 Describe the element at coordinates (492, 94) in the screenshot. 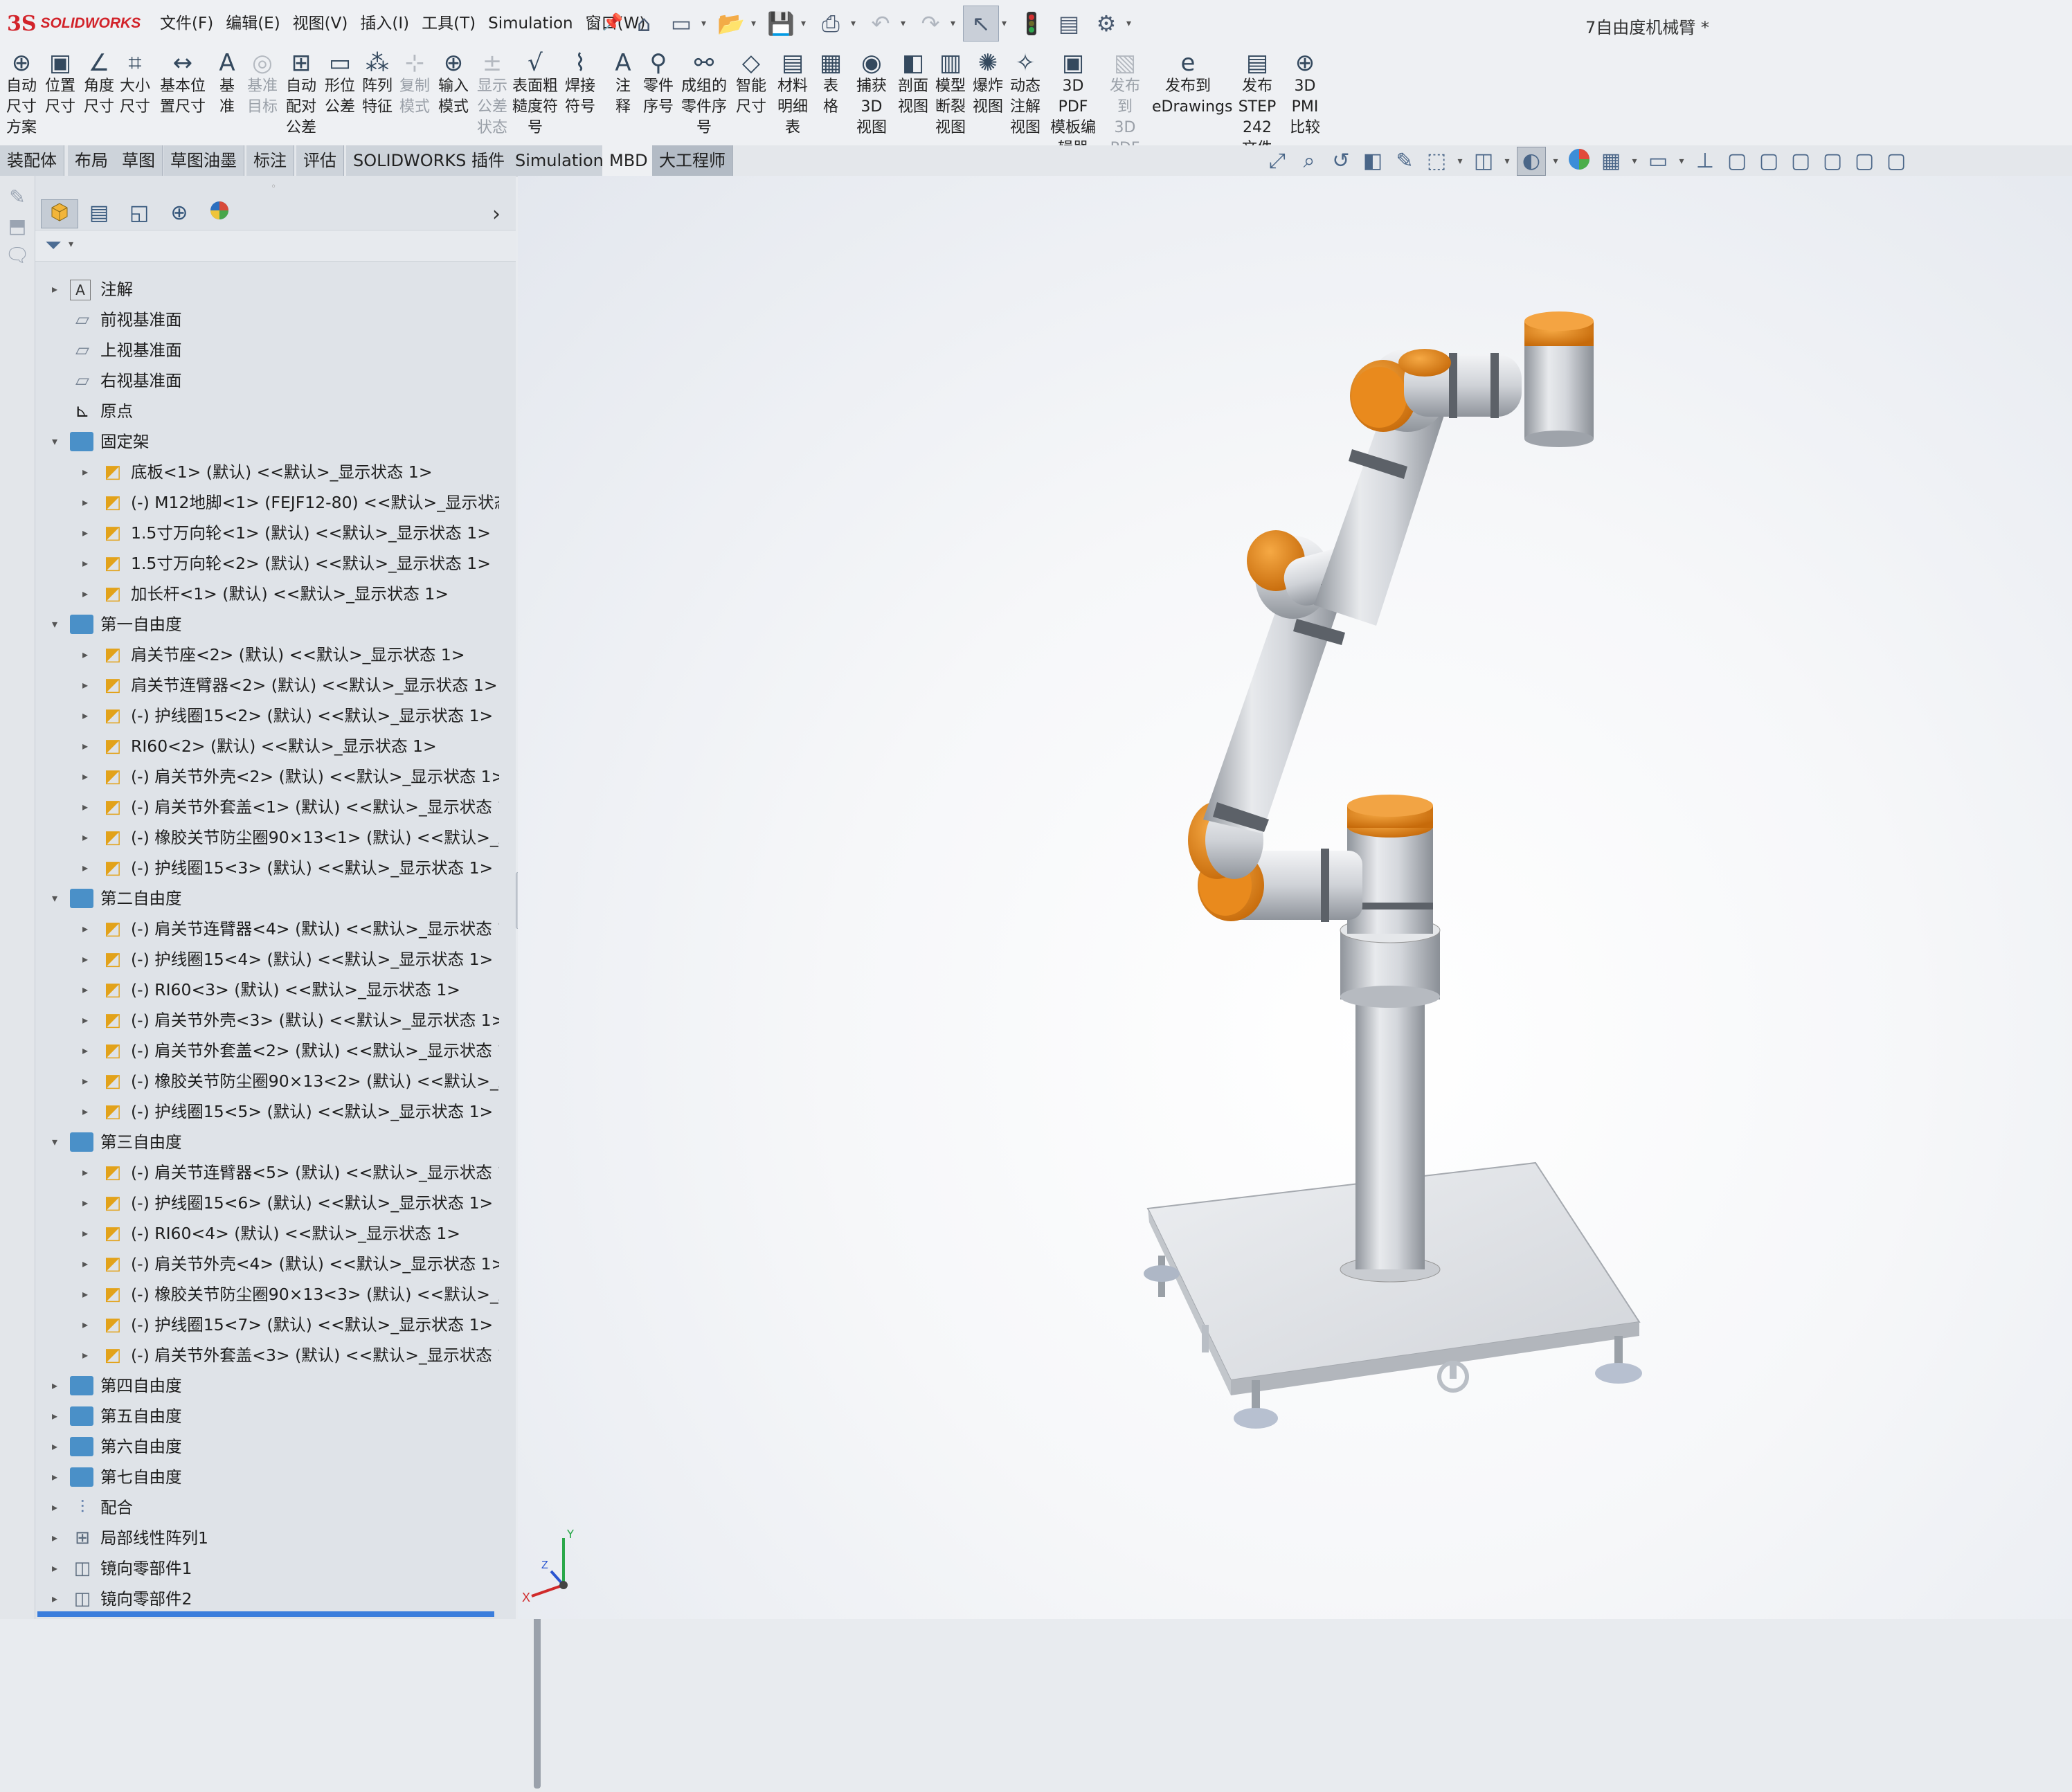

I see `cmd-show-tolerance-status-button: ± 显示 公差 状态` at that location.